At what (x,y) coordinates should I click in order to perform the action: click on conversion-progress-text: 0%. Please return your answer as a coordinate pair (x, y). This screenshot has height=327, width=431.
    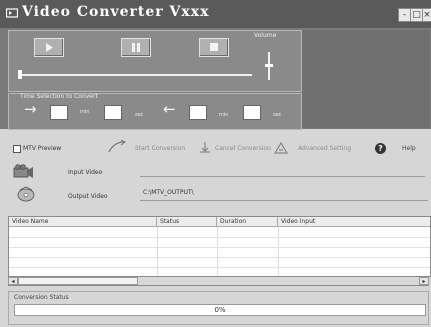
    Looking at the image, I should click on (220, 310).